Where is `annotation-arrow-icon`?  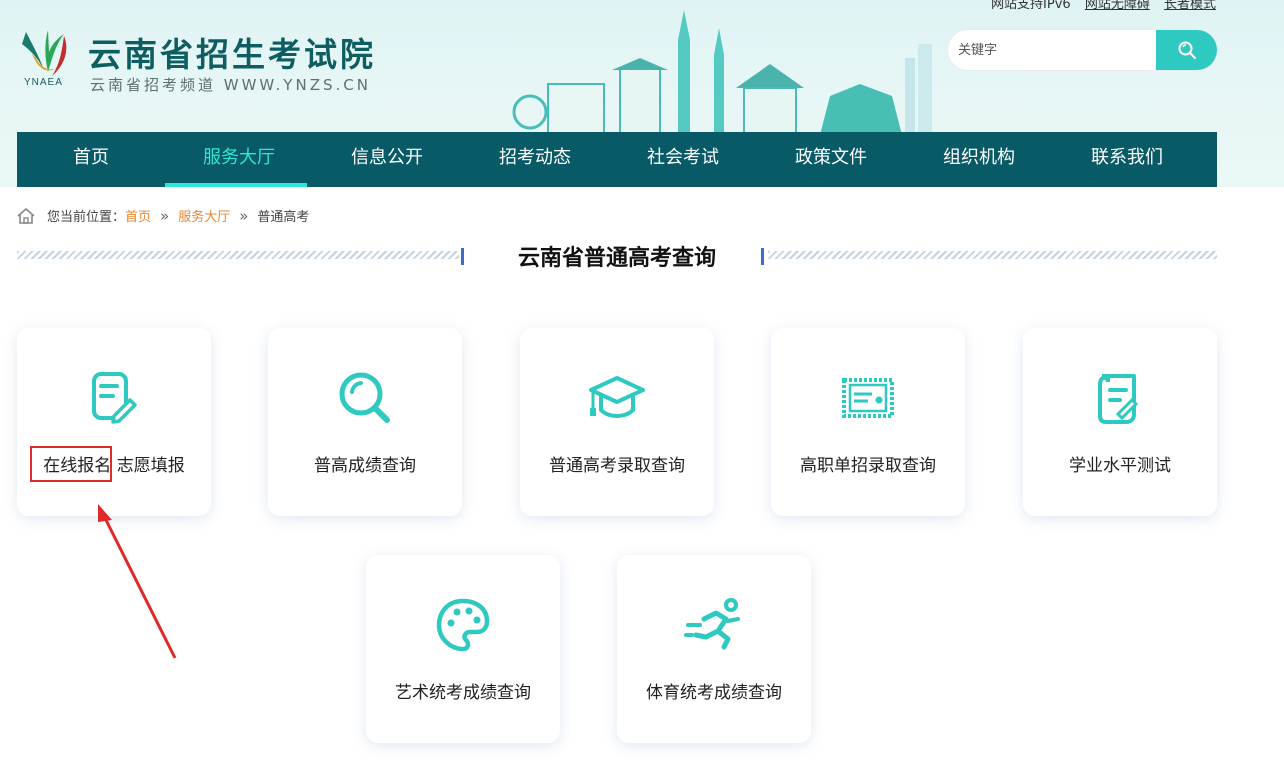 annotation-arrow-icon is located at coordinates (137, 581).